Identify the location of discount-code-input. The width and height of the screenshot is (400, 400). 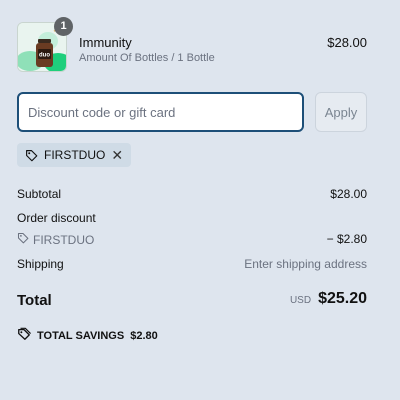
(160, 112).